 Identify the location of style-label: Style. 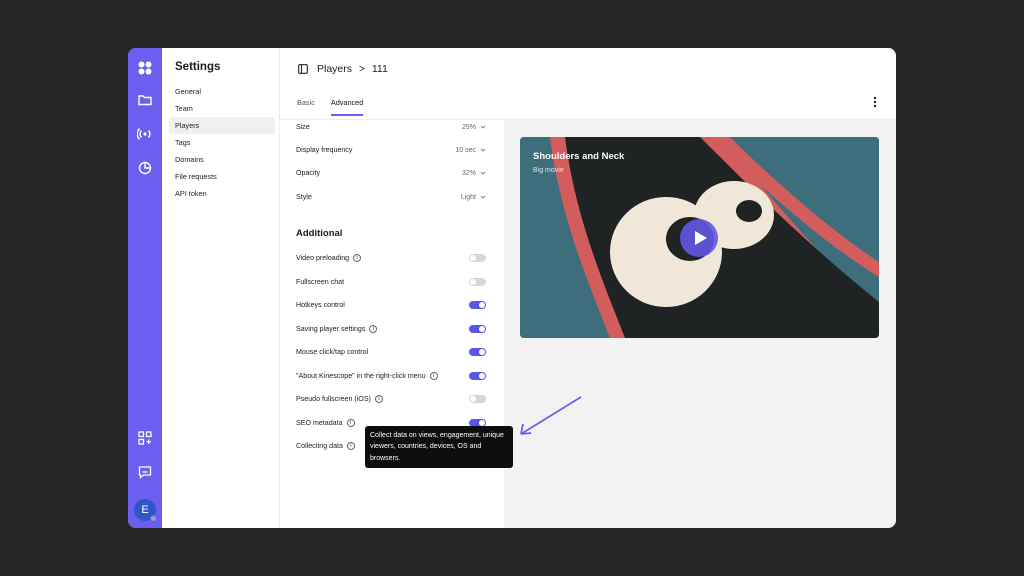
(304, 197).